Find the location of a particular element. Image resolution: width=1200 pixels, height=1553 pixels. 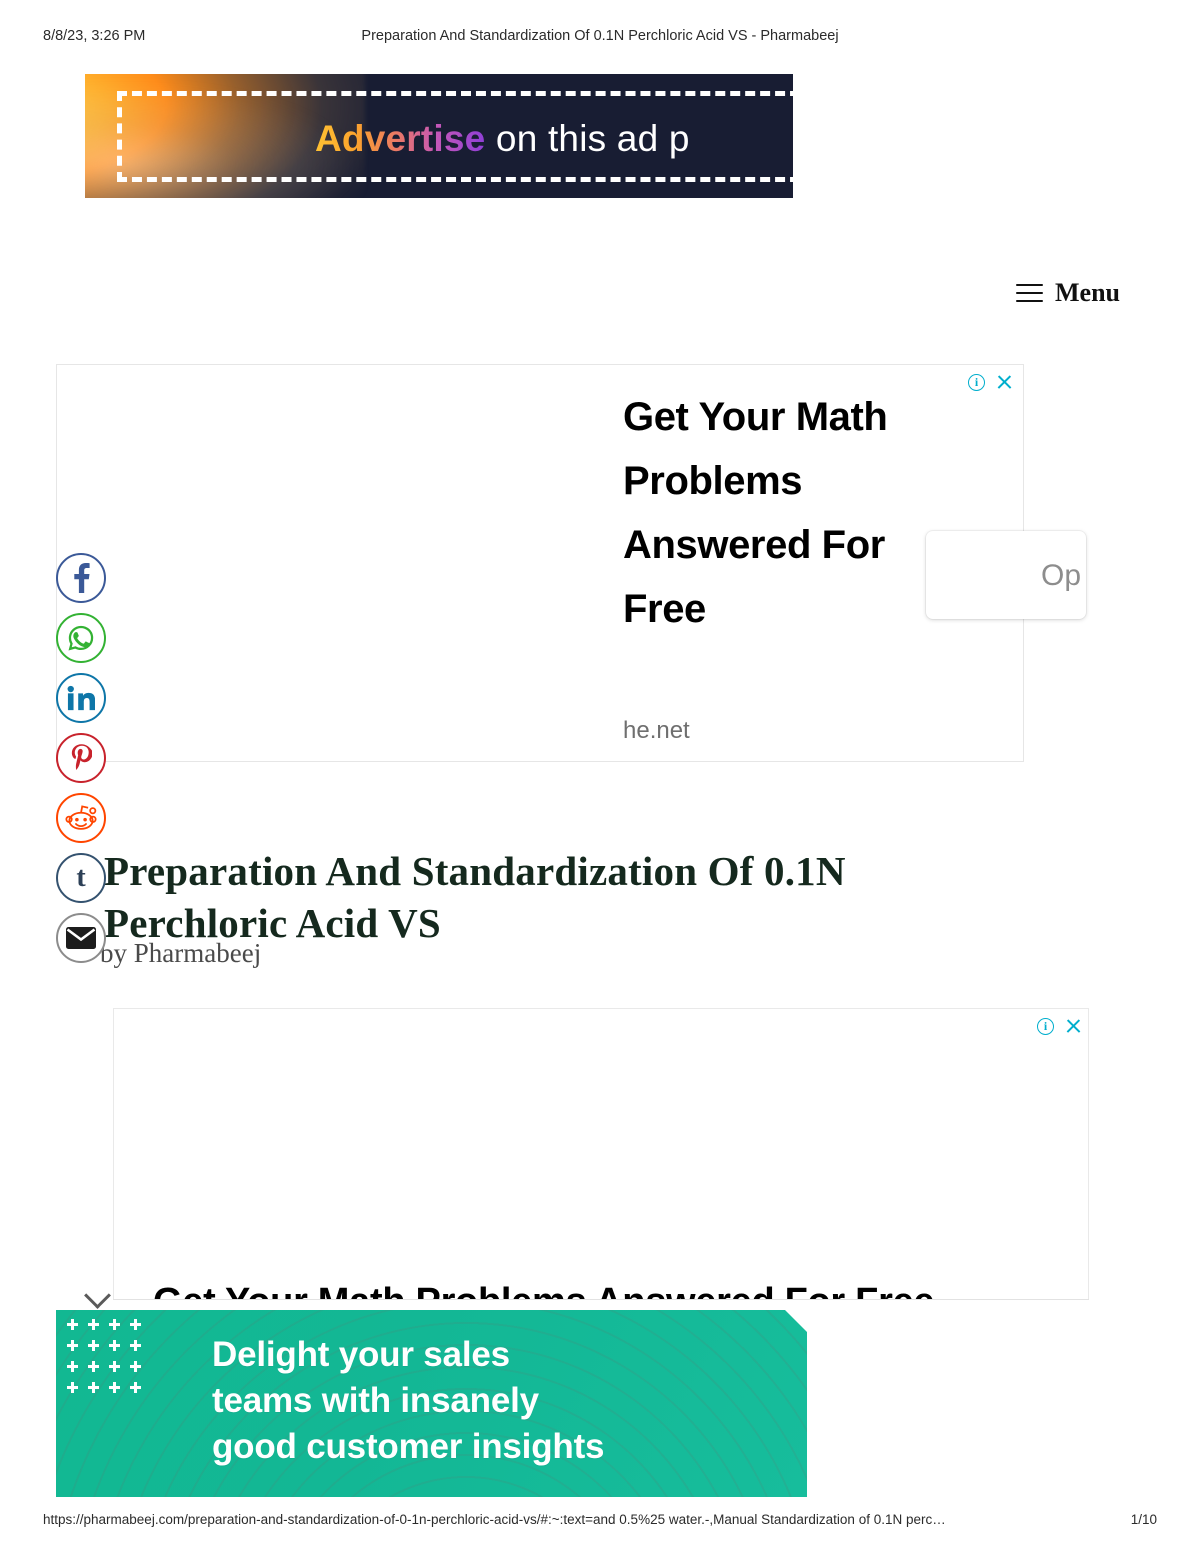

ad-controls-secondary: i is located at coordinates (1059, 1026).